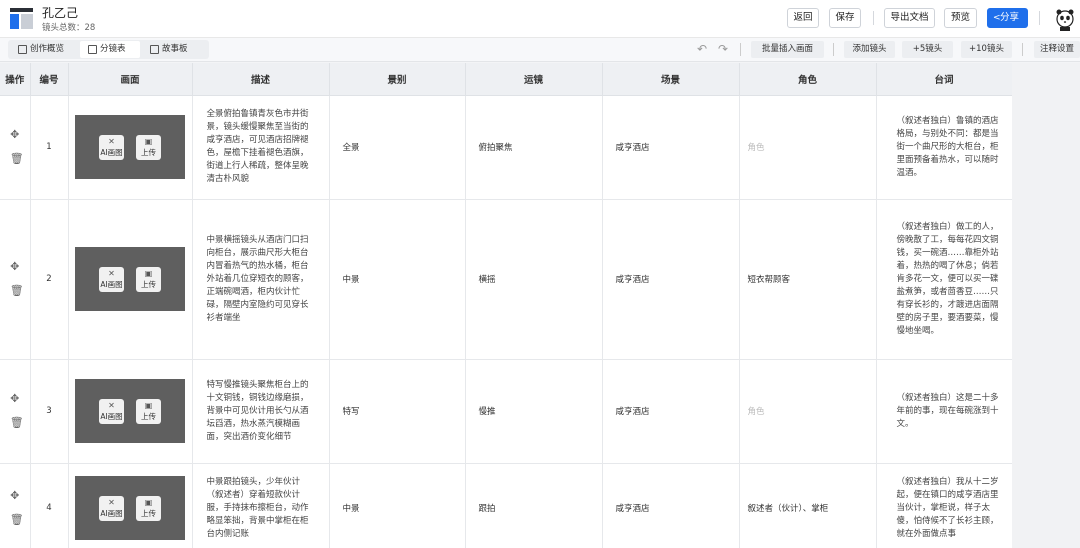 The height and width of the screenshot is (548, 1080). What do you see at coordinates (723, 49) in the screenshot?
I see `redo-icon: ↷` at bounding box center [723, 49].